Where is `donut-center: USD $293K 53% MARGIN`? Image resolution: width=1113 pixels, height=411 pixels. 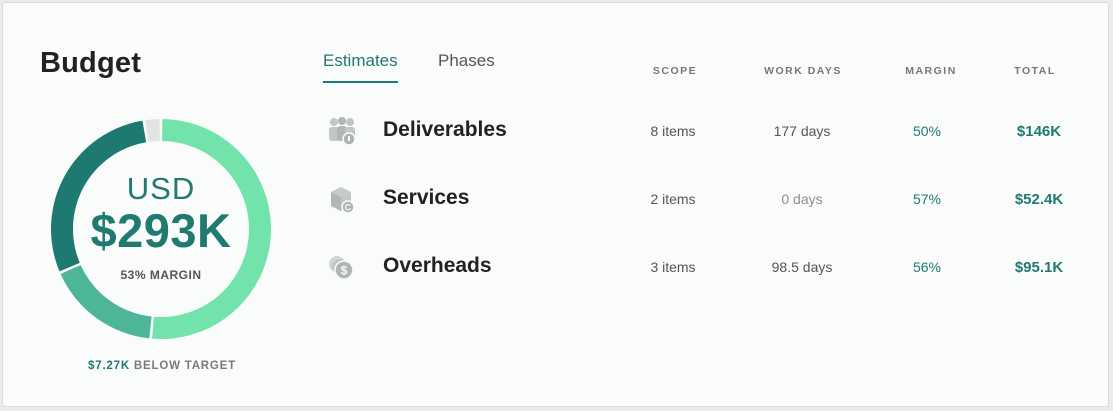
donut-center: USD $293K 53% MARGIN is located at coordinates (161, 229).